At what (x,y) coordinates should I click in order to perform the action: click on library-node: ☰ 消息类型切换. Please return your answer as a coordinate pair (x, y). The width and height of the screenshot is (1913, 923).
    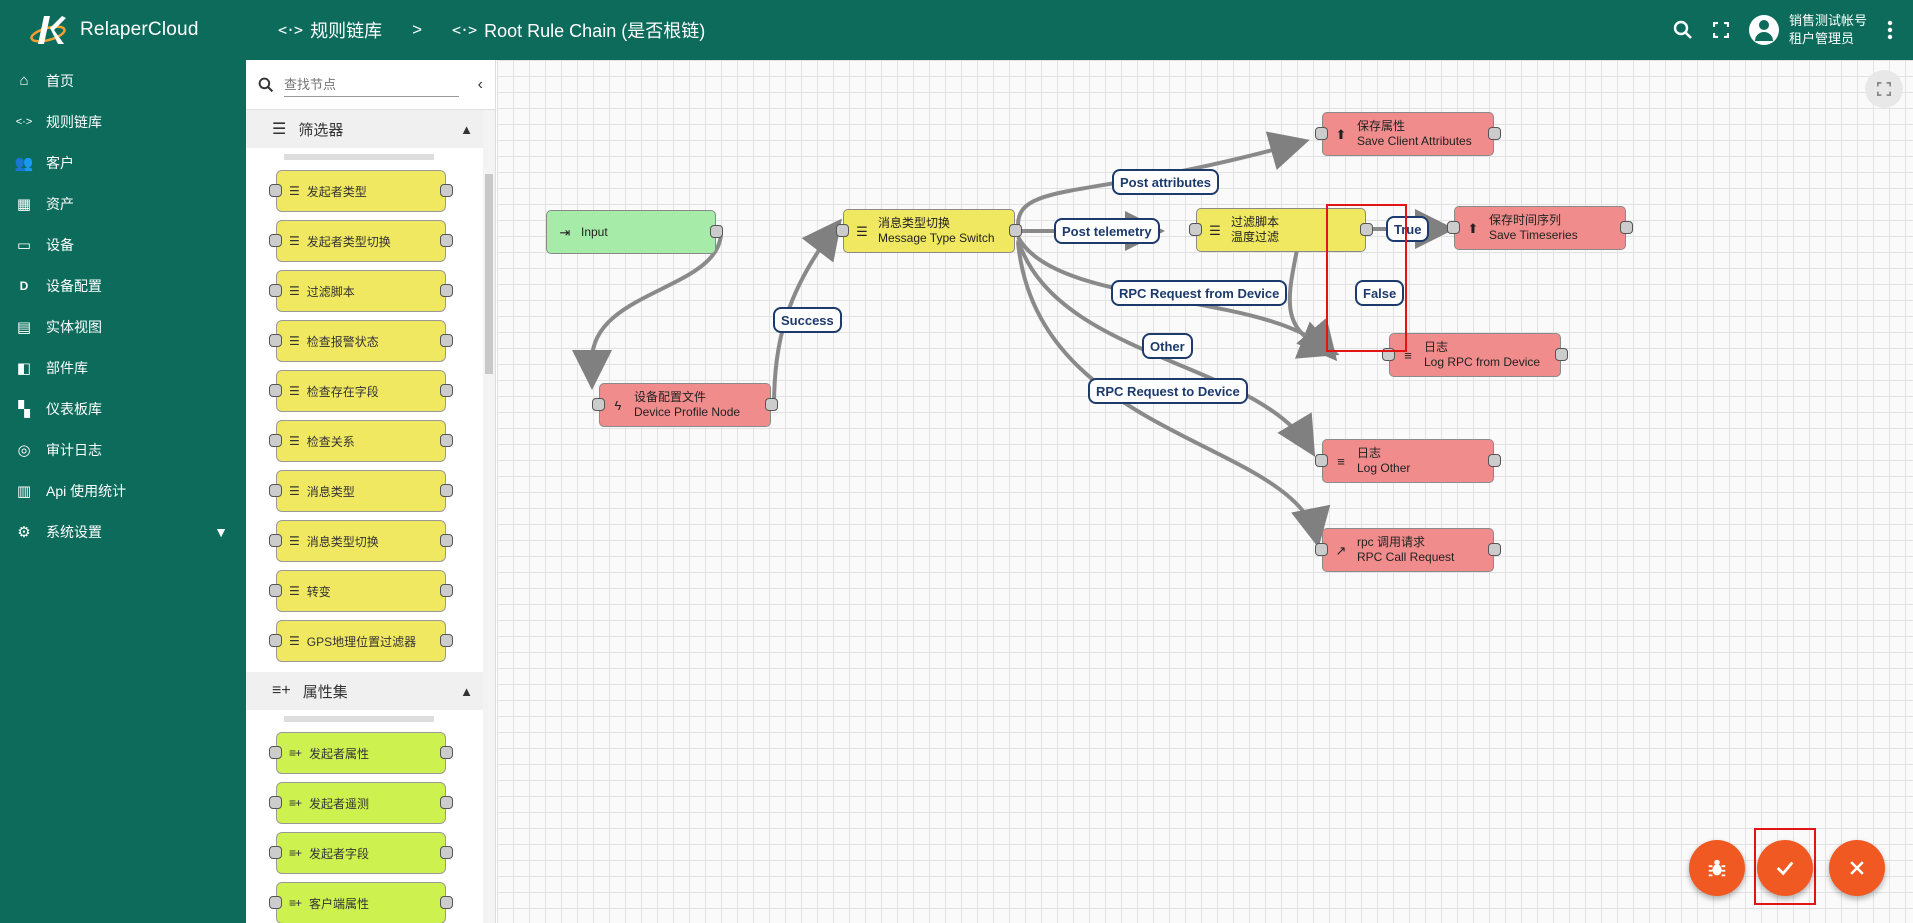
    Looking at the image, I should click on (361, 541).